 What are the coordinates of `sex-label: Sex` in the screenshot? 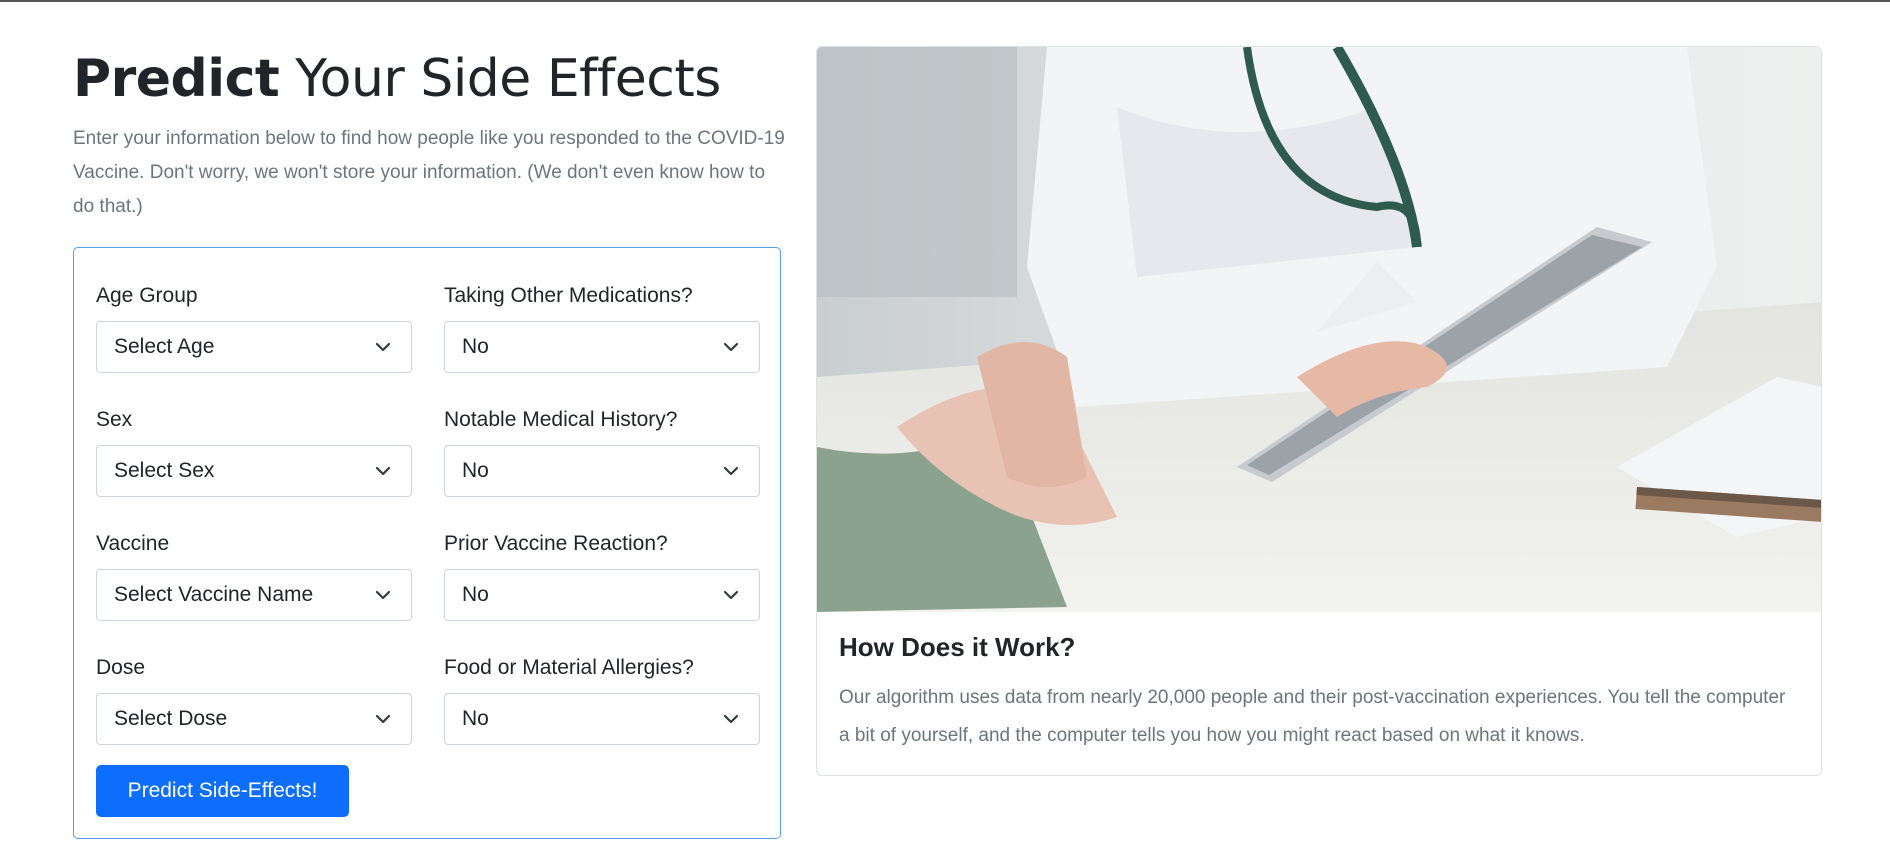 It's located at (114, 419).